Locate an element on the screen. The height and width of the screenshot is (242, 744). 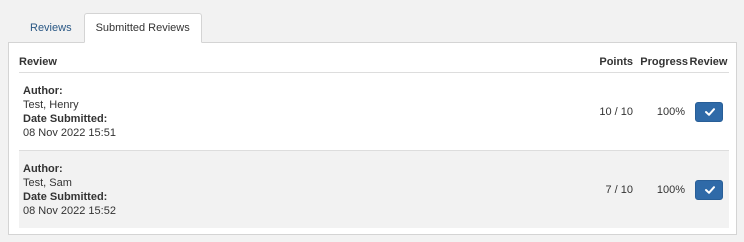
author-name: Test, Sam is located at coordinates (47, 182).